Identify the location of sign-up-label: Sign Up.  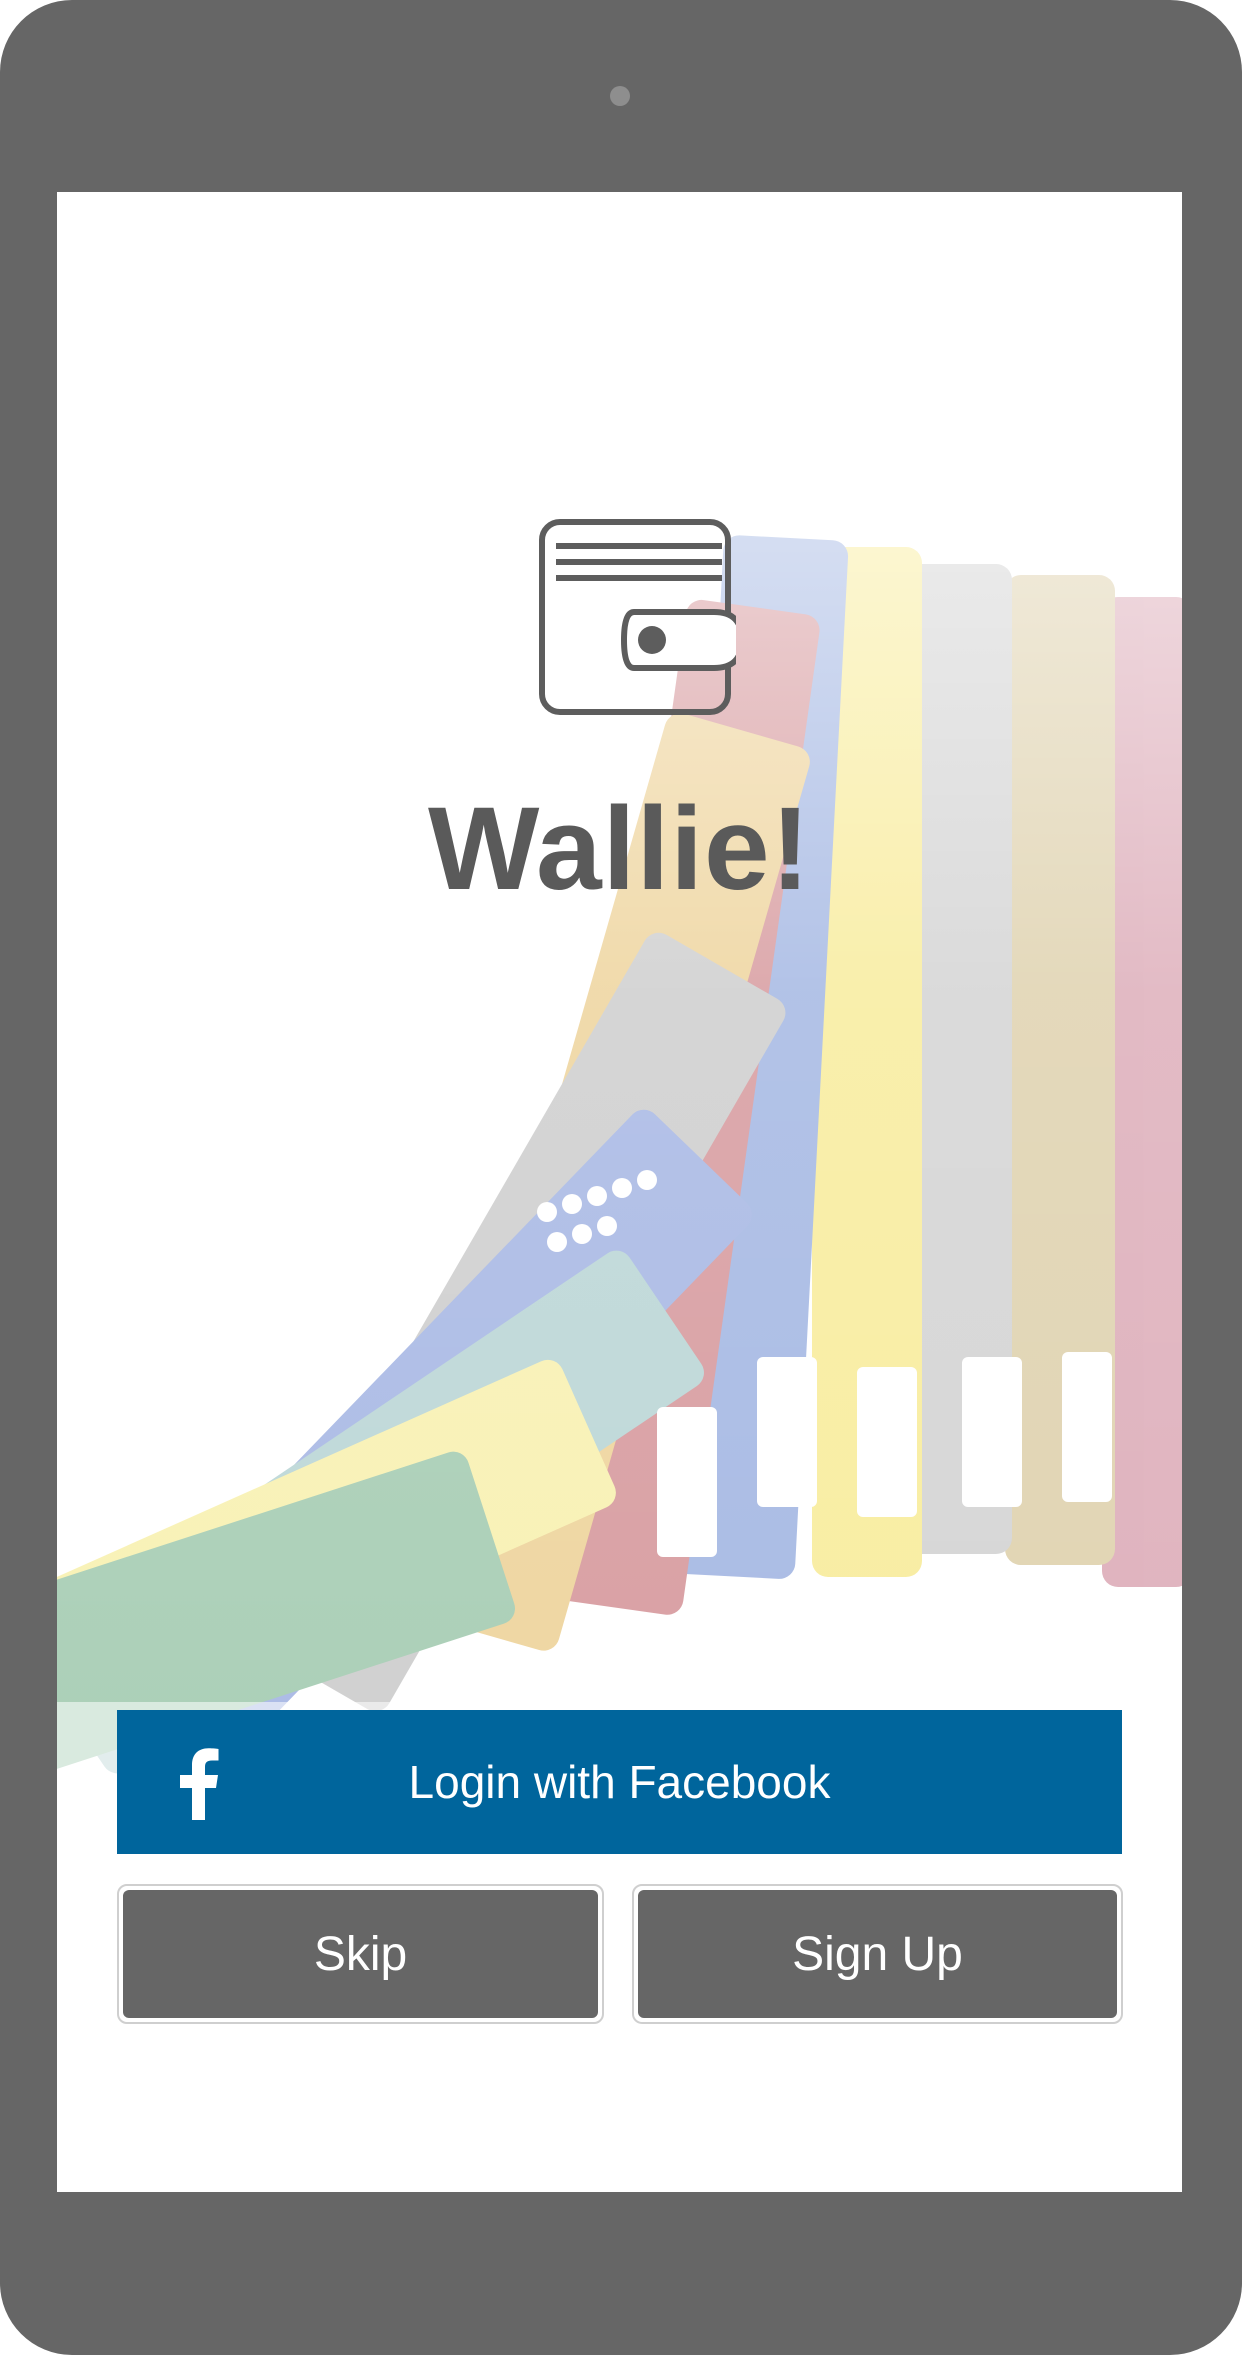
(877, 1954).